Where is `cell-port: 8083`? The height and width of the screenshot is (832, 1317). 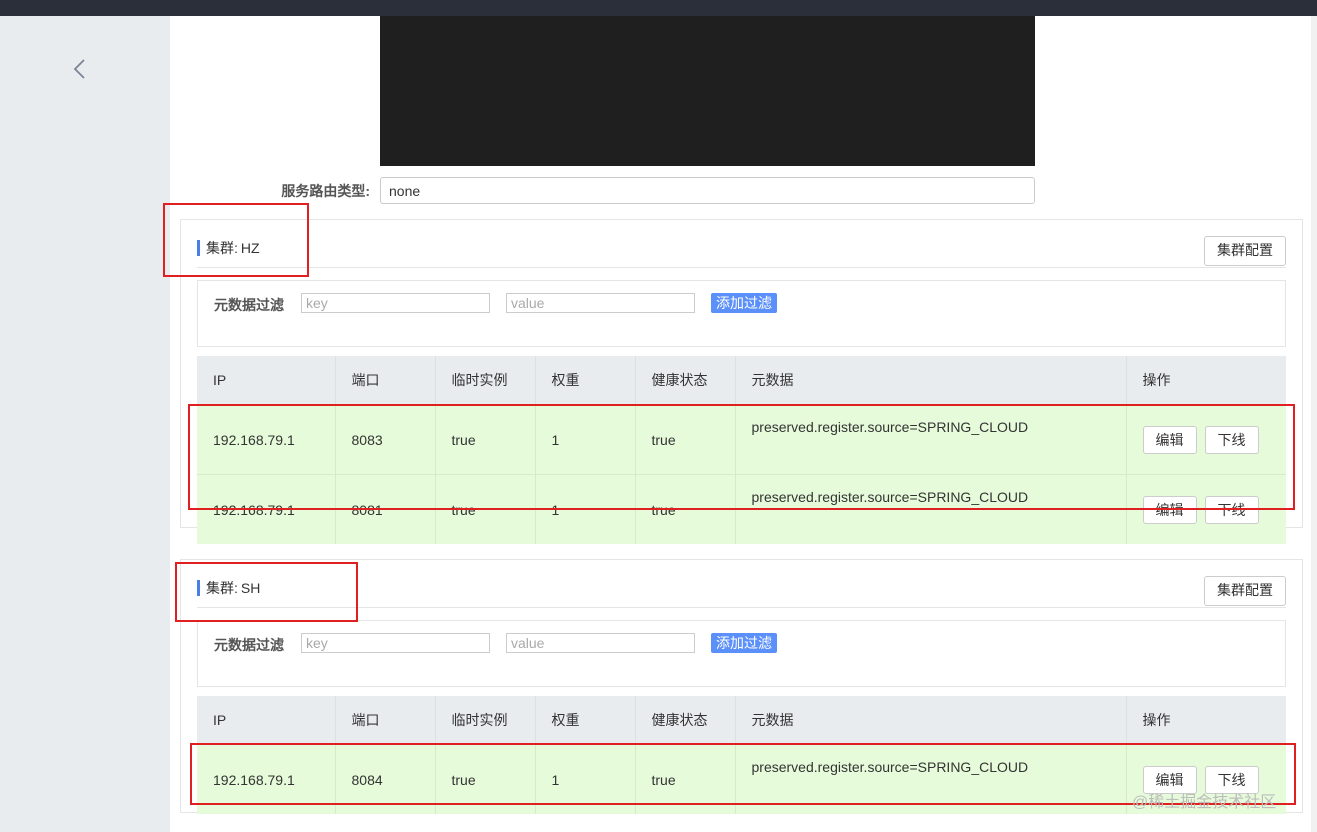 cell-port: 8083 is located at coordinates (385, 439).